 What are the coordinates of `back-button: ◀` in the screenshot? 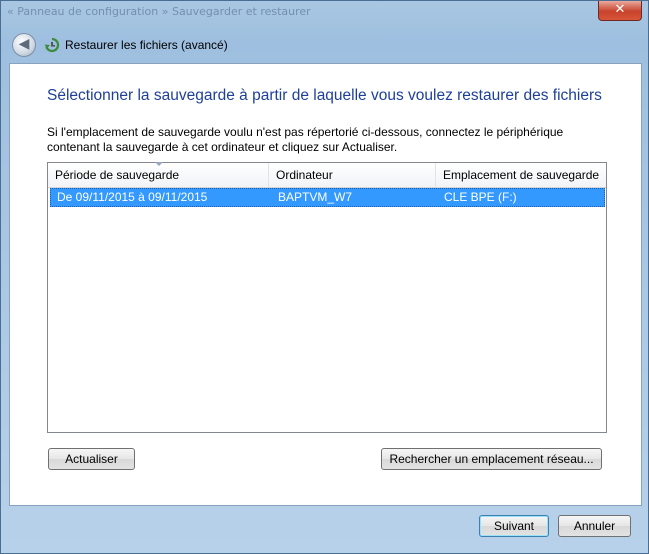 It's located at (24, 45).